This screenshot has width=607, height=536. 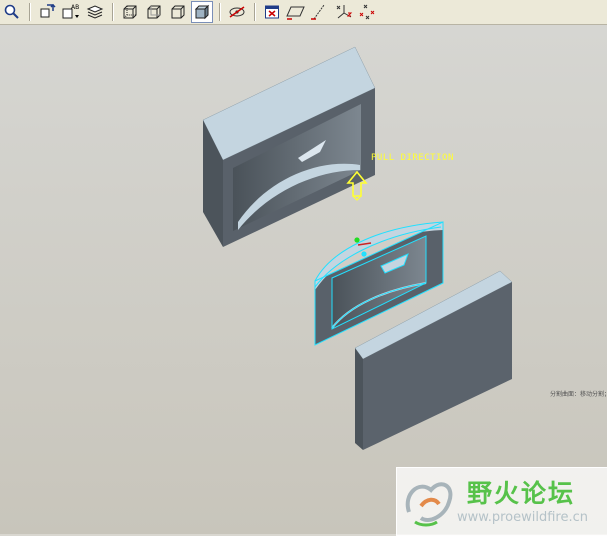 What do you see at coordinates (95, 12) in the screenshot?
I see `layers-icon` at bounding box center [95, 12].